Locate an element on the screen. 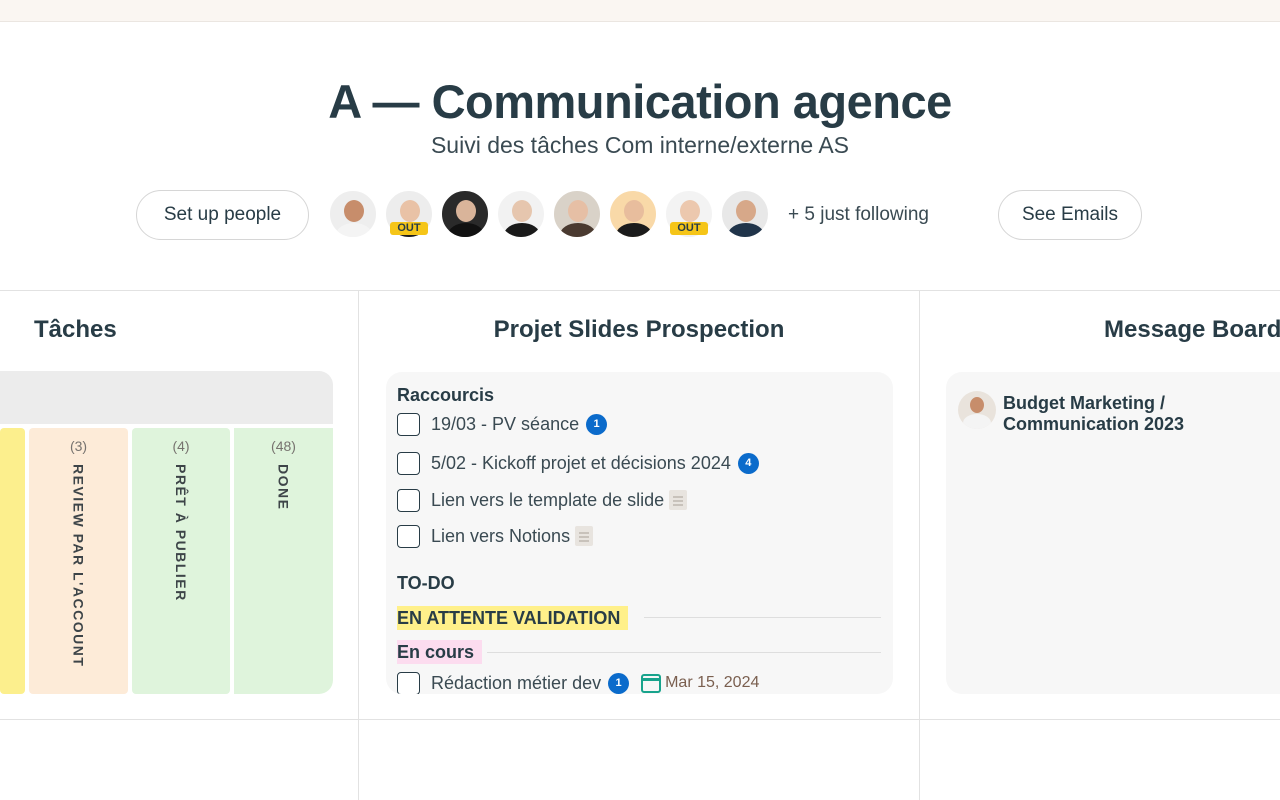  todo-item: Lien vers le template de slide is located at coordinates (542, 500).